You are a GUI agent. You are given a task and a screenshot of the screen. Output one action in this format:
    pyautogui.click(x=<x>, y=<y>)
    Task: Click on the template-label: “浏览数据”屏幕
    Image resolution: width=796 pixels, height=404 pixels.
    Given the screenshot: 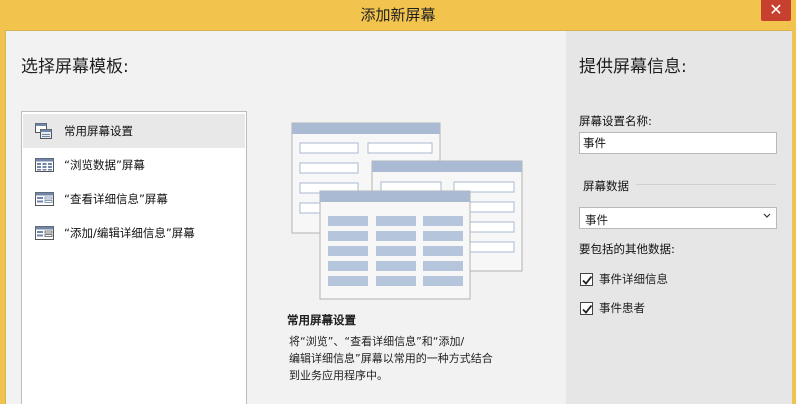 What is the action you would take?
    pyautogui.click(x=104, y=165)
    